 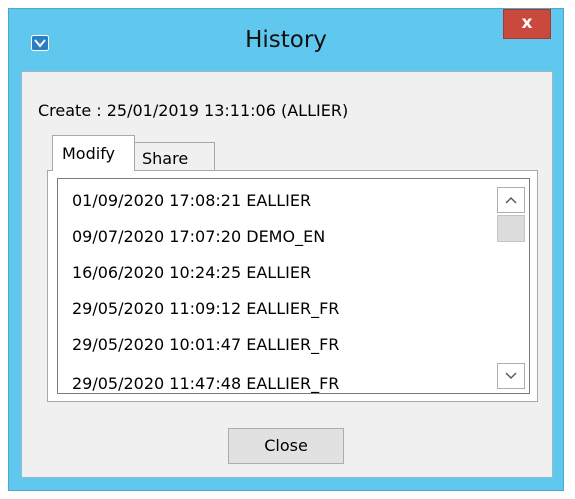 What do you see at coordinates (205, 344) in the screenshot?
I see `list-item: 29/05/2020 10:01:47 EALLIER_FR` at bounding box center [205, 344].